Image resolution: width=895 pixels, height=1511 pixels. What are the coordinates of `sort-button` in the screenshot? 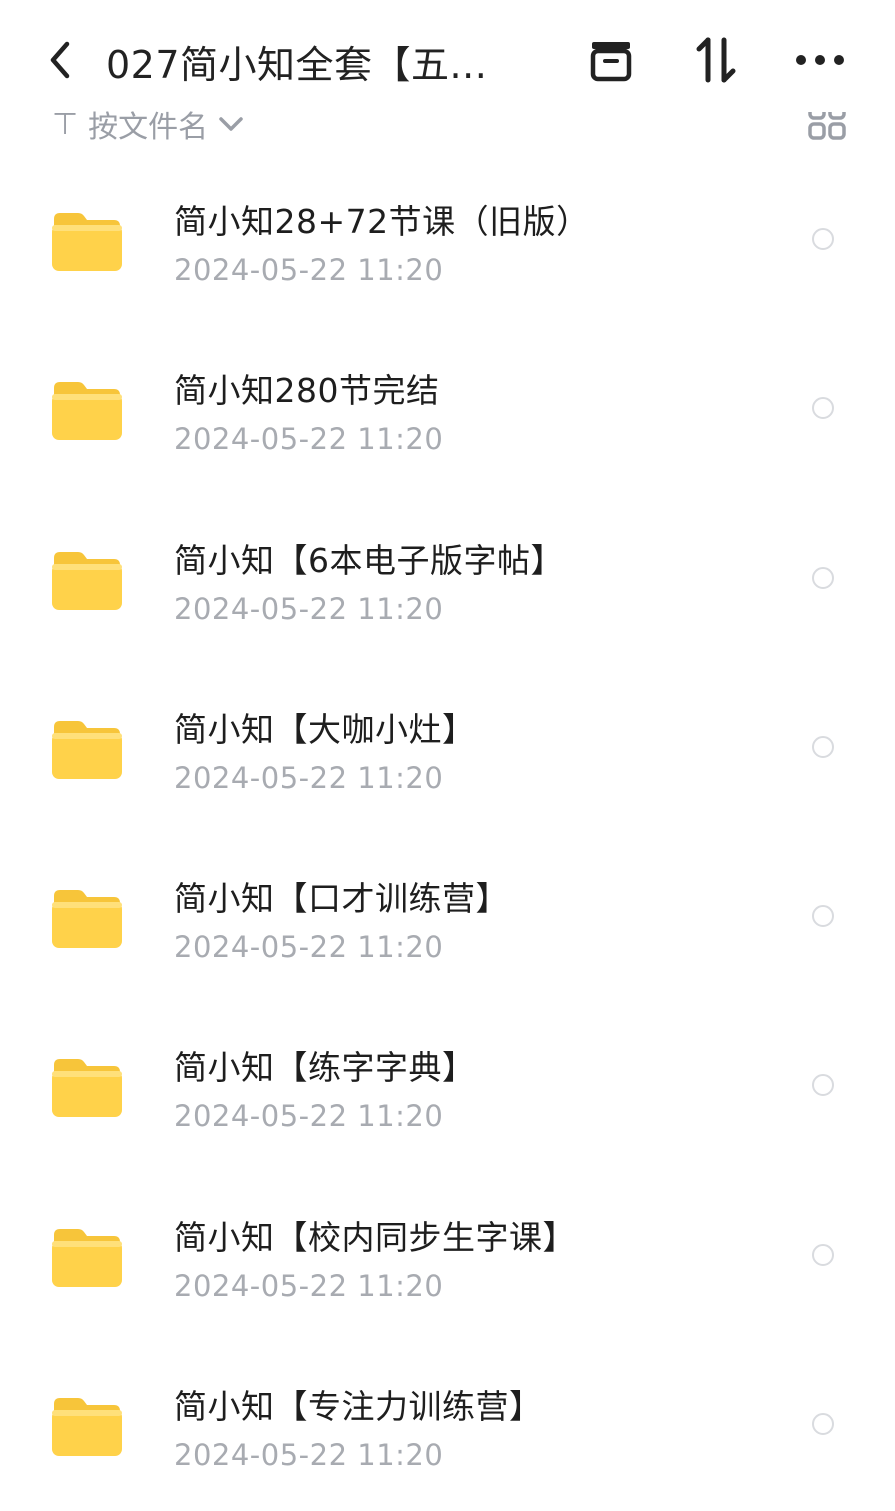 It's located at (716, 60).